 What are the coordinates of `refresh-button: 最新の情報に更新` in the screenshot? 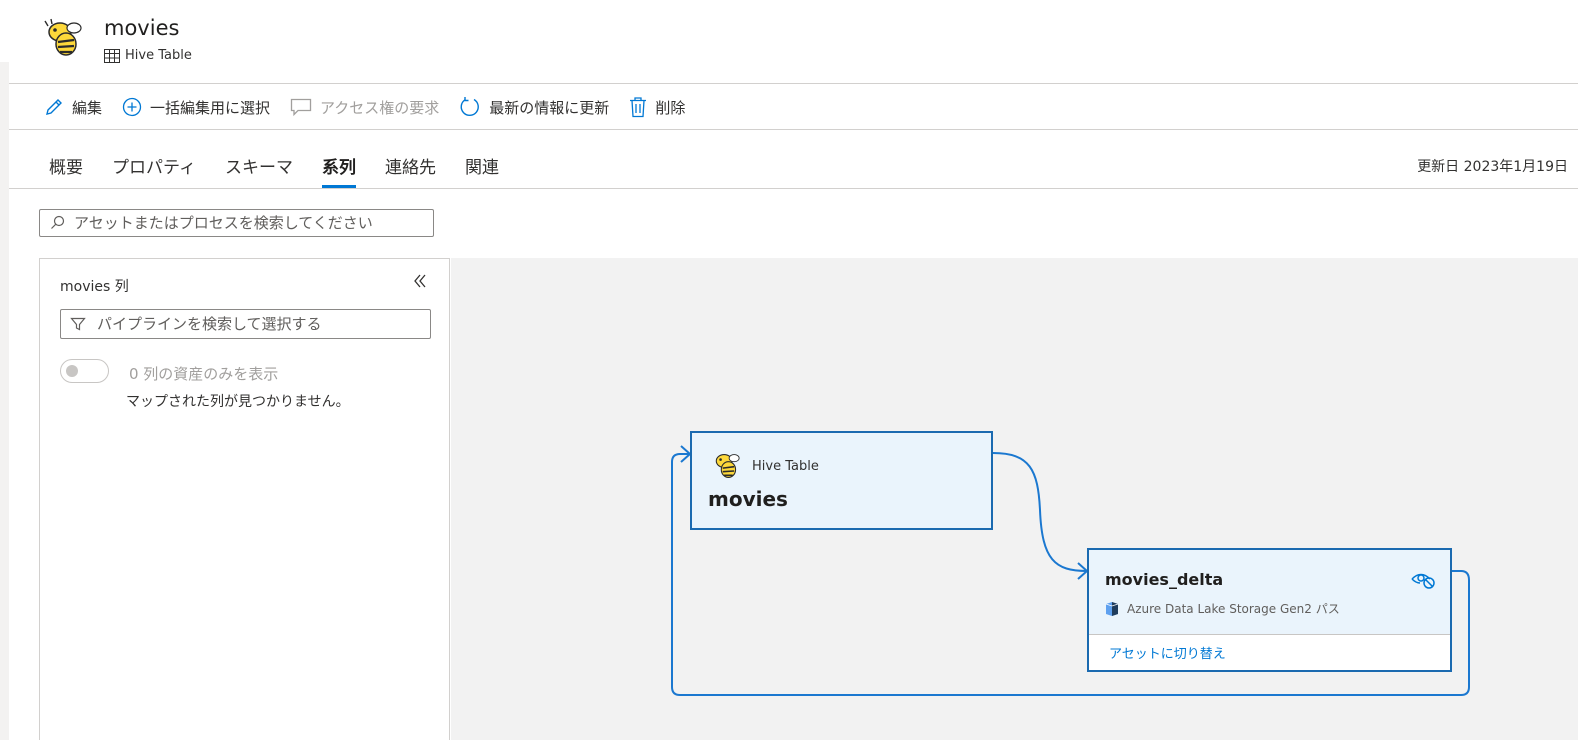 It's located at (534, 107).